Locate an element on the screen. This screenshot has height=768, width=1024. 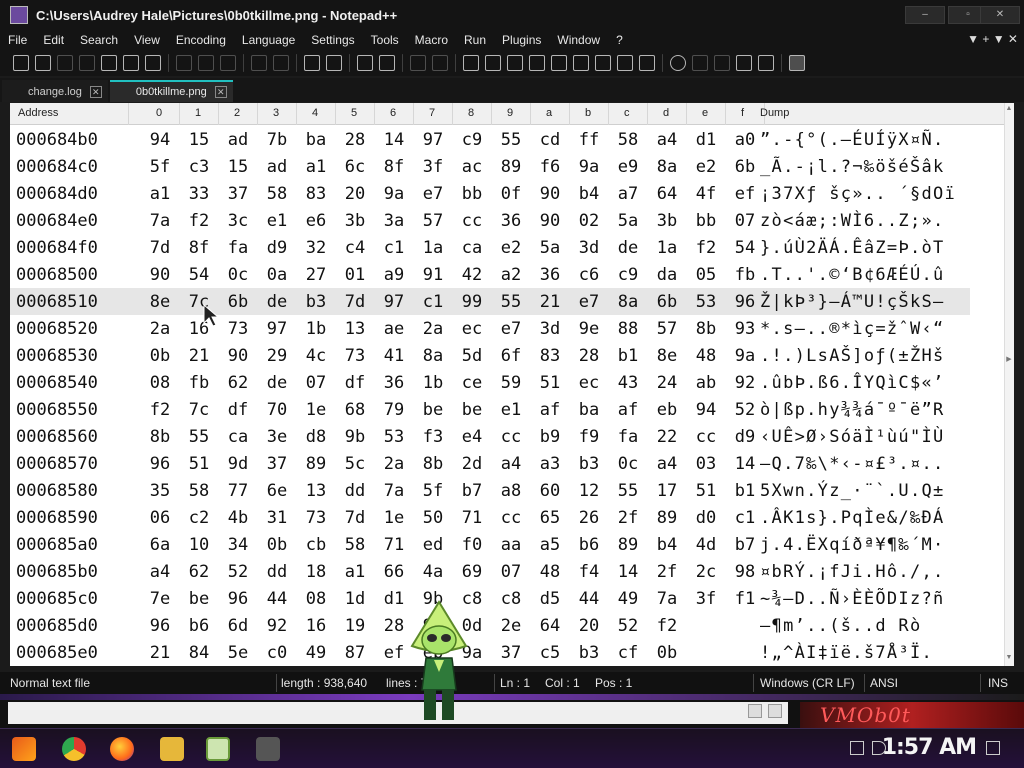
row-dump-text: 5Xwn.Ýz_·¨`.U.Q± is located at coordinates (852, 491).